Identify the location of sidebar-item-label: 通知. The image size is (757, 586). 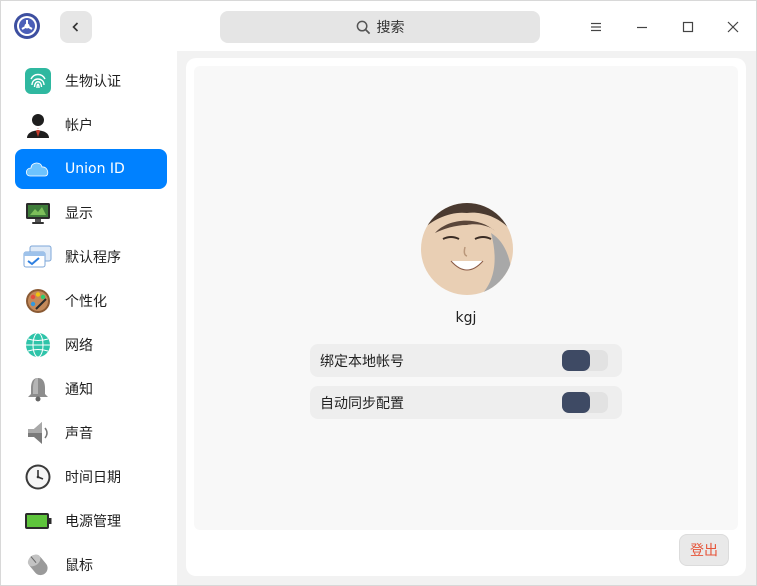
(79, 390).